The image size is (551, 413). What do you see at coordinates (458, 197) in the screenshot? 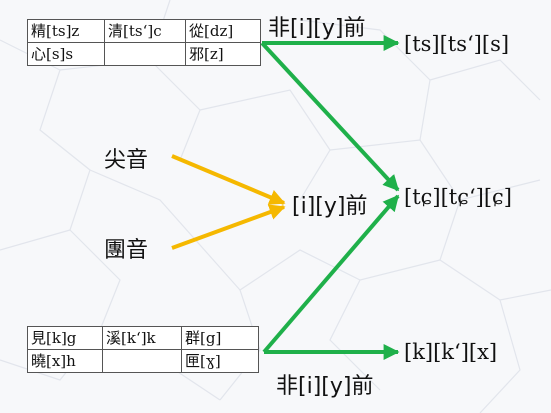
I see `result-palatal: [tɕ][tɕ‘][ɕ]` at bounding box center [458, 197].